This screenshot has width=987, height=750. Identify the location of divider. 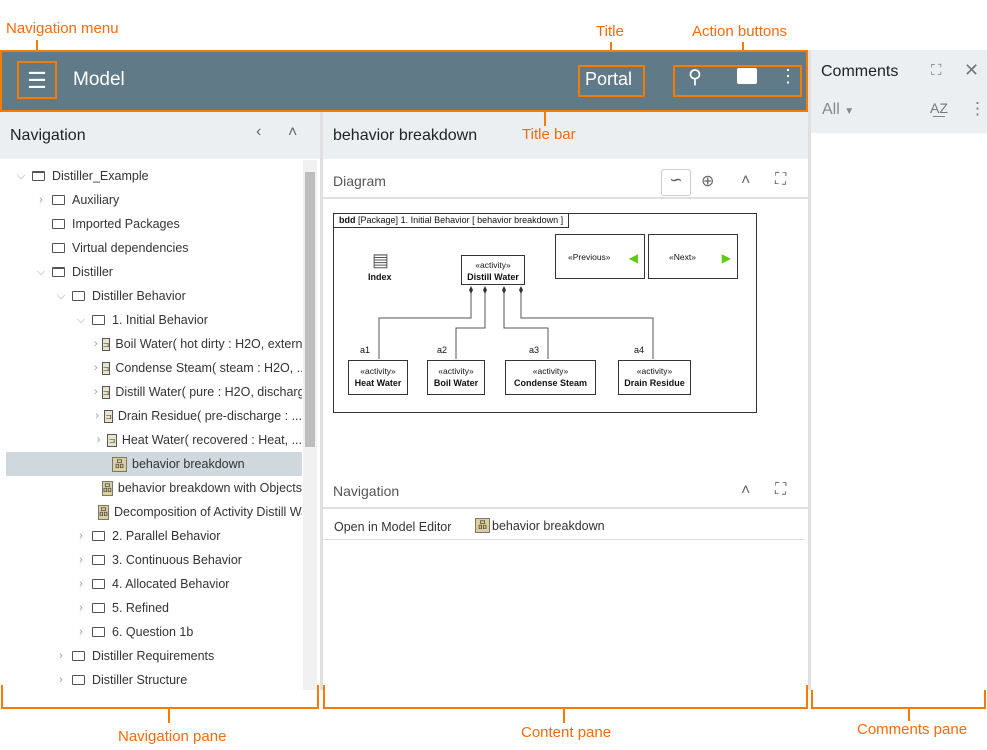
(564, 539).